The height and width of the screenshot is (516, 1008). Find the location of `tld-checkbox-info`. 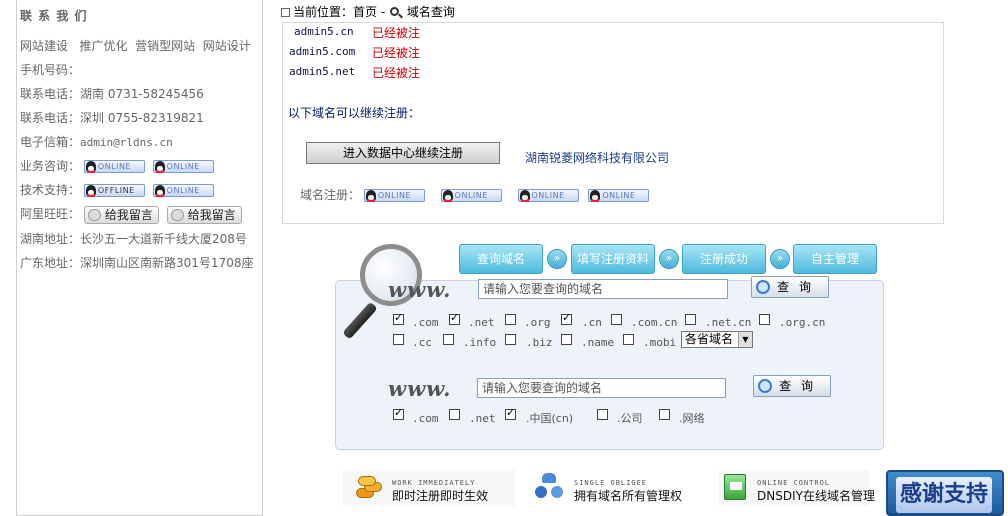

tld-checkbox-info is located at coordinates (448, 339).